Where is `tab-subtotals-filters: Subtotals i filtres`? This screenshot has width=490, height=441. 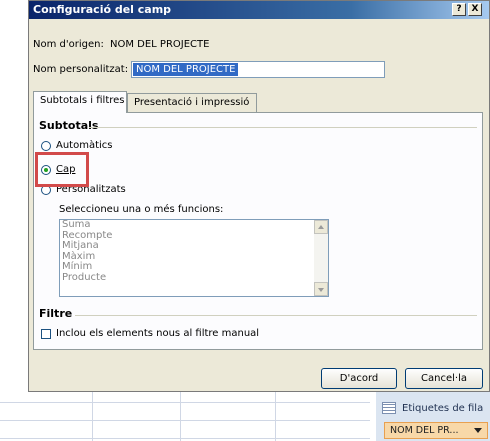 tab-subtotals-filters: Subtotals i filtres is located at coordinates (80, 102).